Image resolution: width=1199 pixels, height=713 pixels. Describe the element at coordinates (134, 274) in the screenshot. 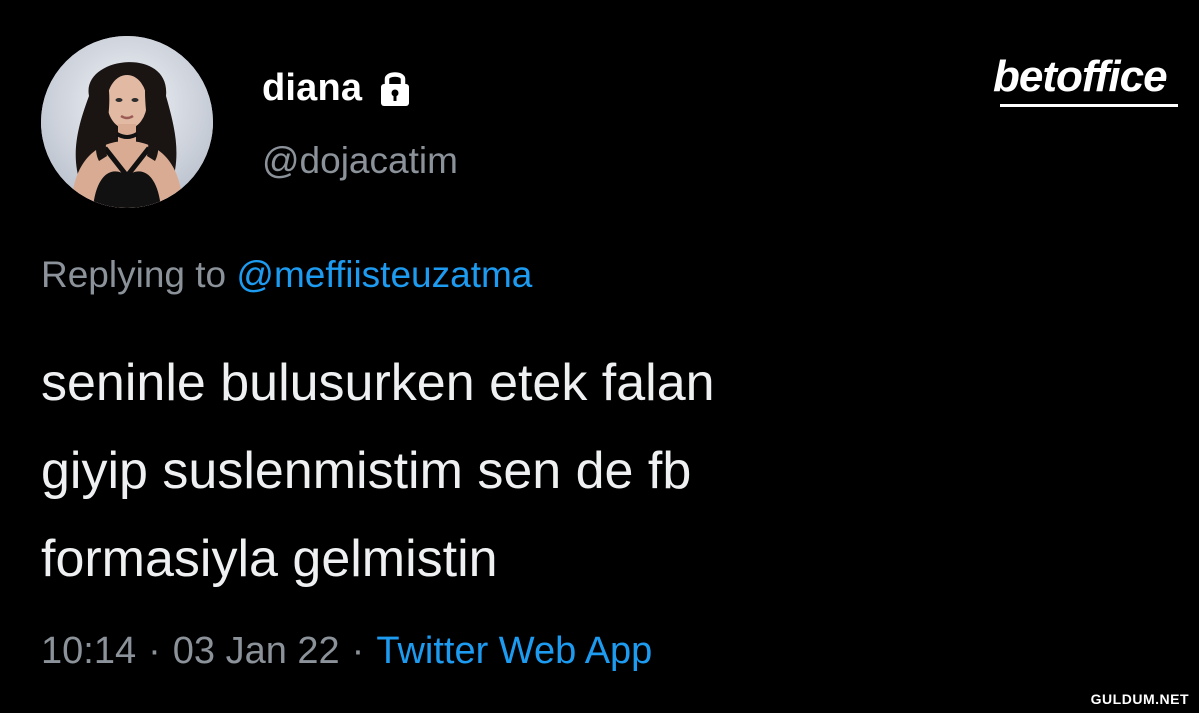

I see `reply-prefix: Replying to` at that location.